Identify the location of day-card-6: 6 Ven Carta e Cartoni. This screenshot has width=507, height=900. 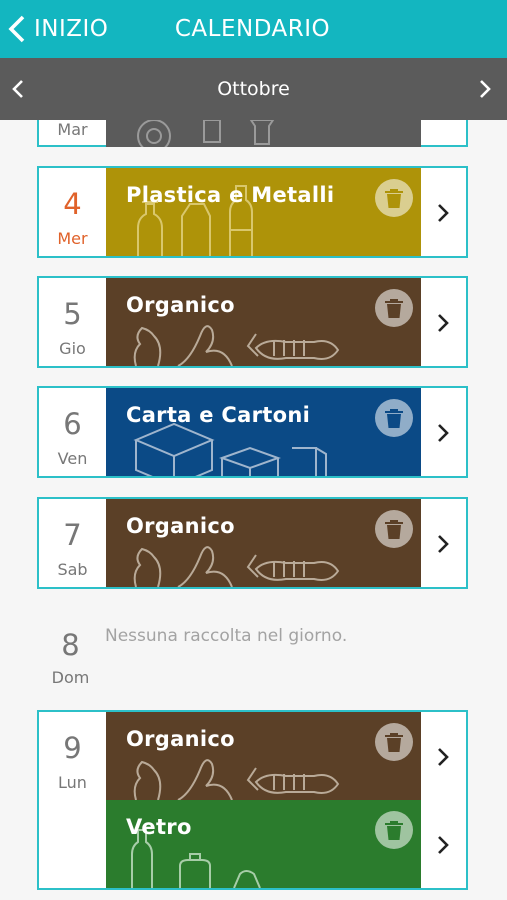
(252, 432).